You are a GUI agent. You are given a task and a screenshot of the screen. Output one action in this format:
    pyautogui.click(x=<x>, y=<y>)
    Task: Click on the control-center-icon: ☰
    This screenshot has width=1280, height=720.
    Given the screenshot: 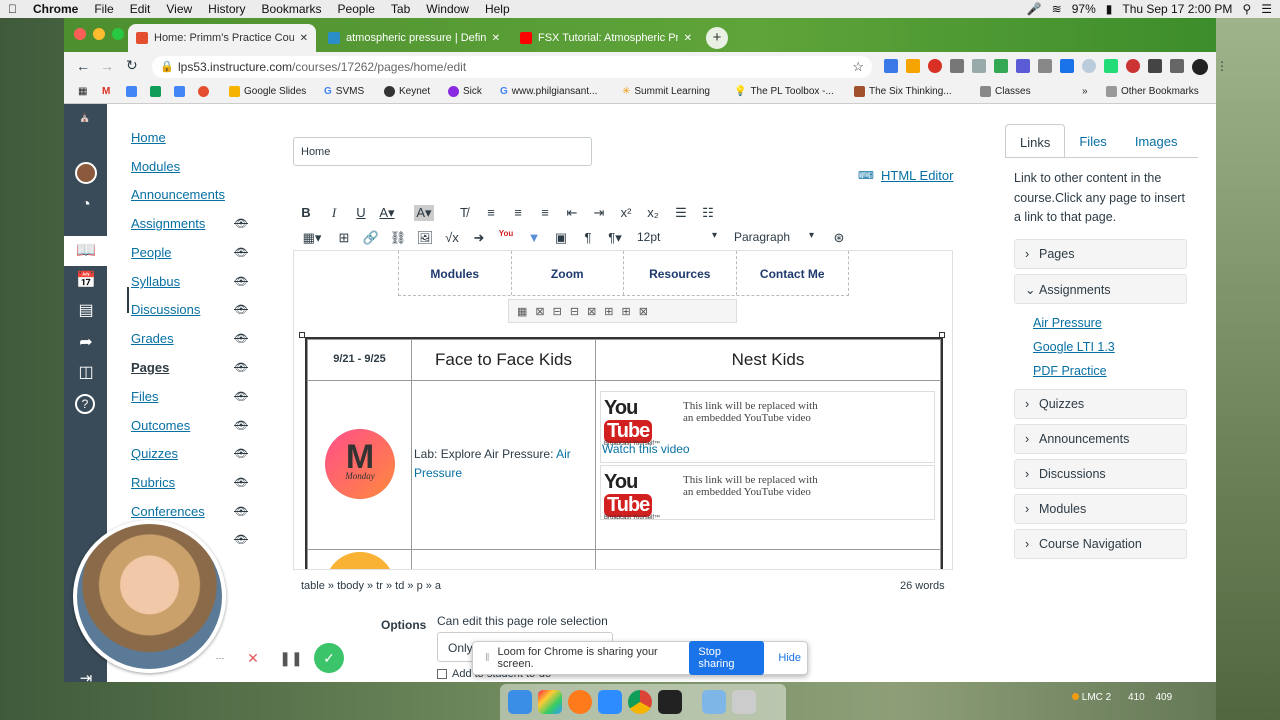 What is the action you would take?
    pyautogui.click(x=1266, y=9)
    